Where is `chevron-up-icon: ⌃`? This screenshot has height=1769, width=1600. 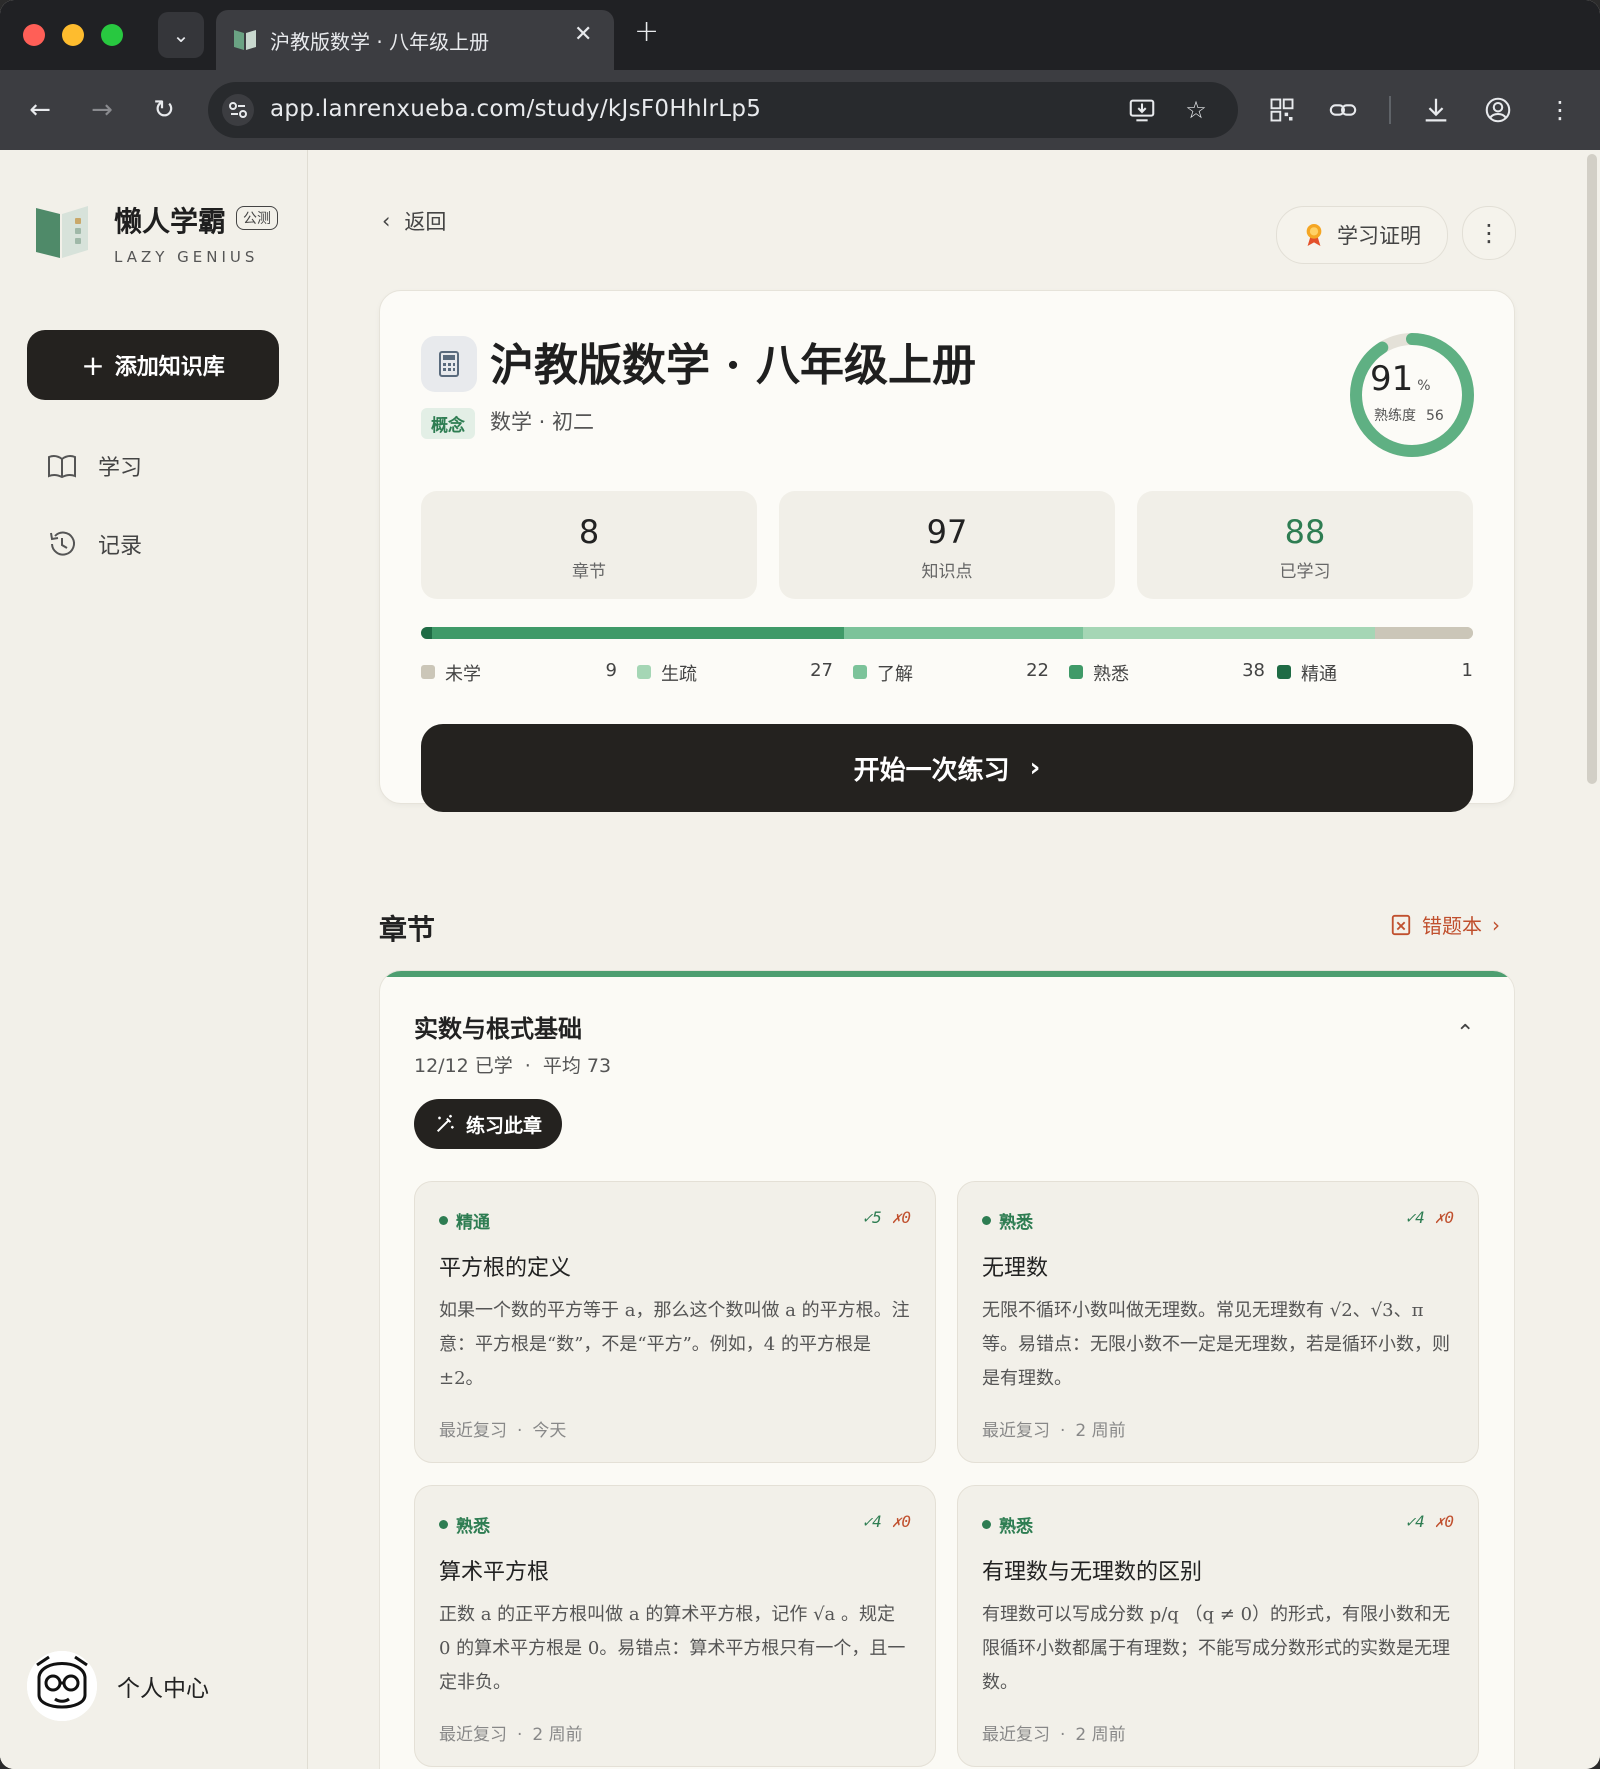
chevron-up-icon: ⌃ is located at coordinates (1465, 1033).